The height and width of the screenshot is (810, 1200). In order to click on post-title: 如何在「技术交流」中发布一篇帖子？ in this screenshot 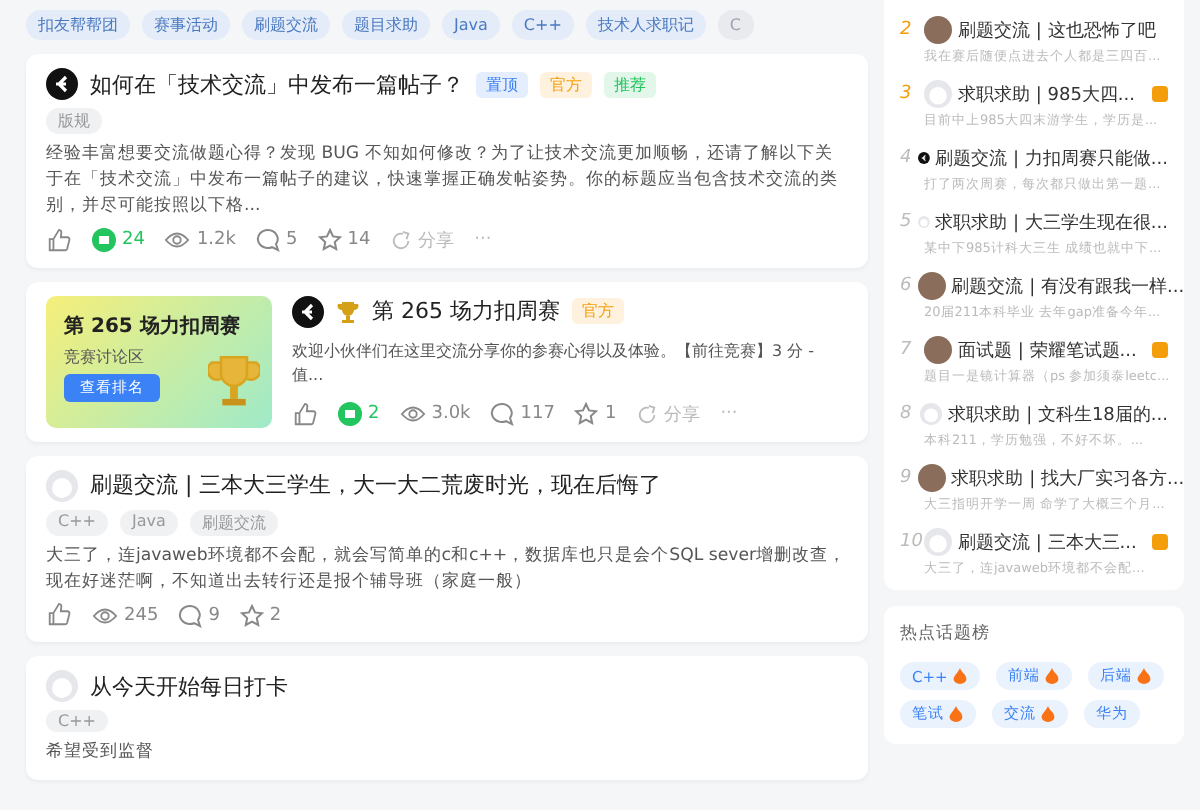, I will do `click(277, 84)`.